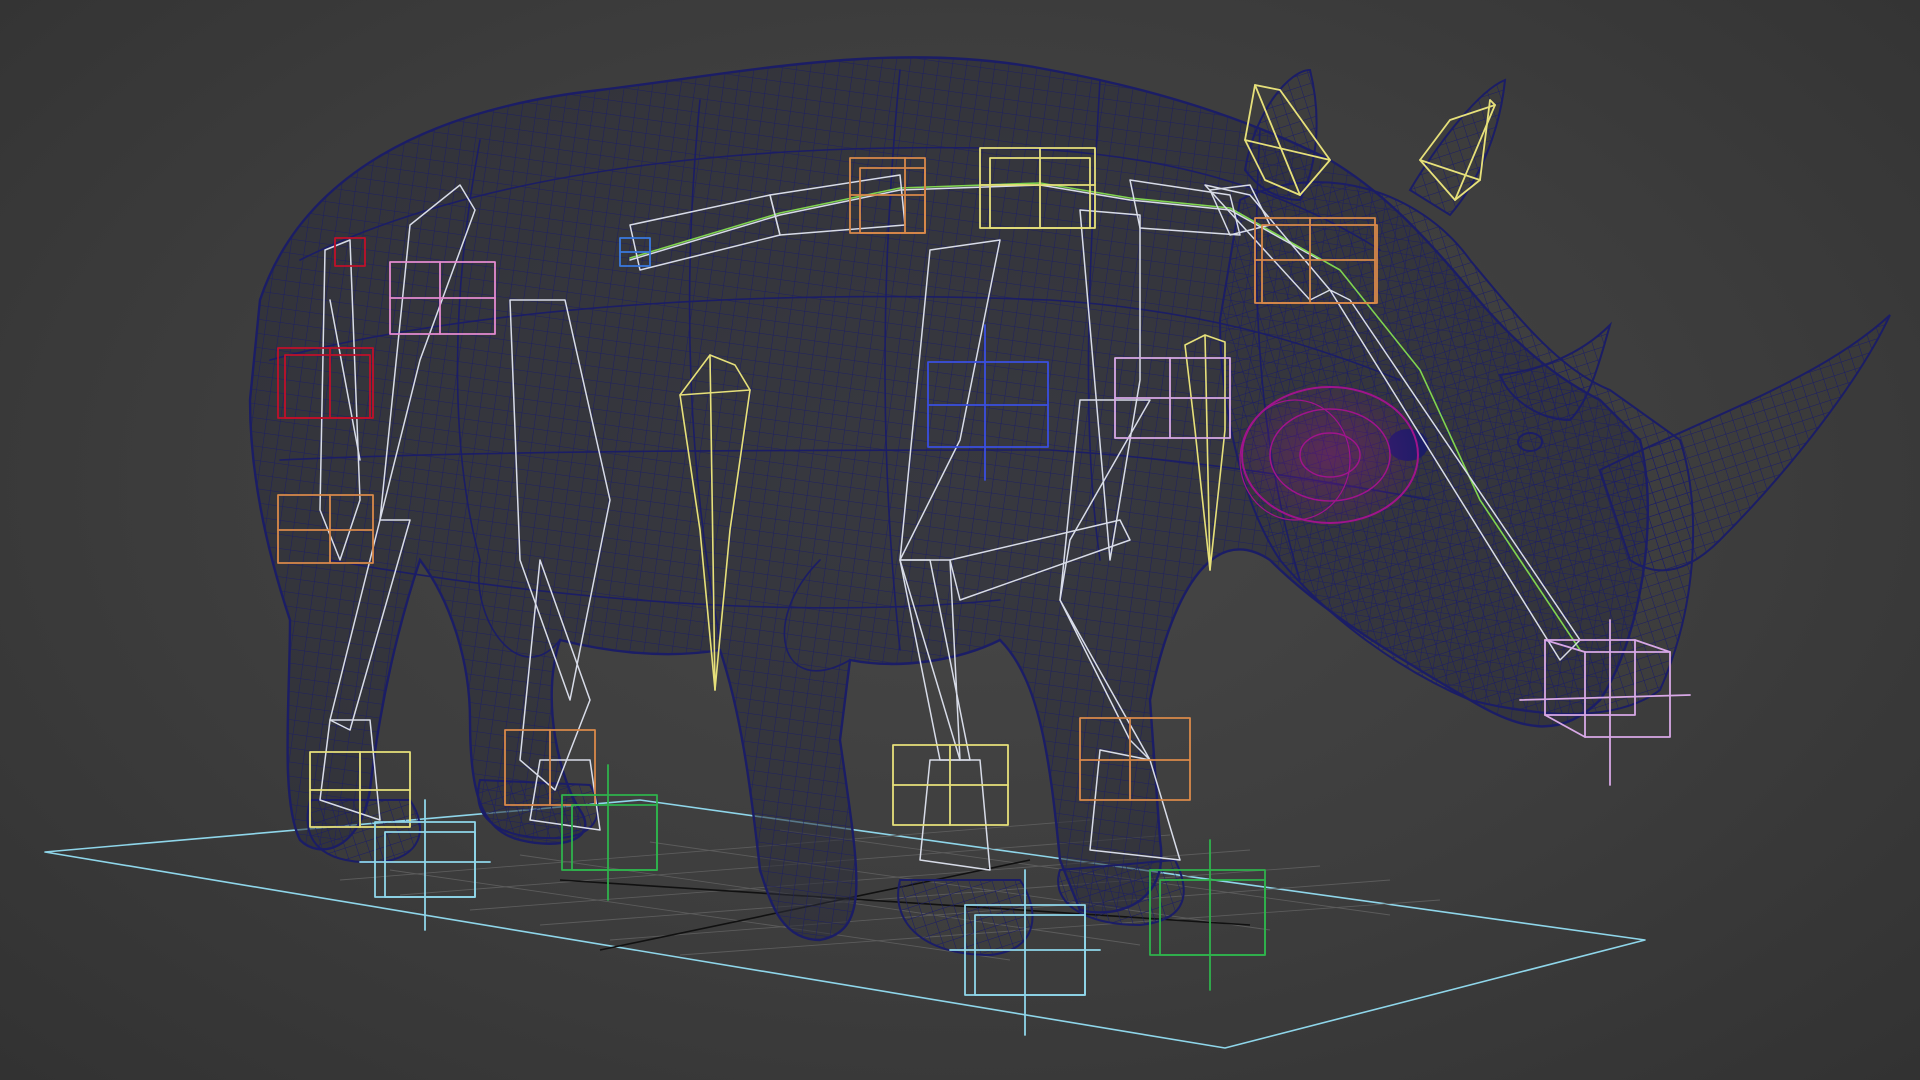 This screenshot has height=1080, width=1920. Describe the element at coordinates (1280, 135) in the screenshot. I see `left-ear-mesh` at that location.